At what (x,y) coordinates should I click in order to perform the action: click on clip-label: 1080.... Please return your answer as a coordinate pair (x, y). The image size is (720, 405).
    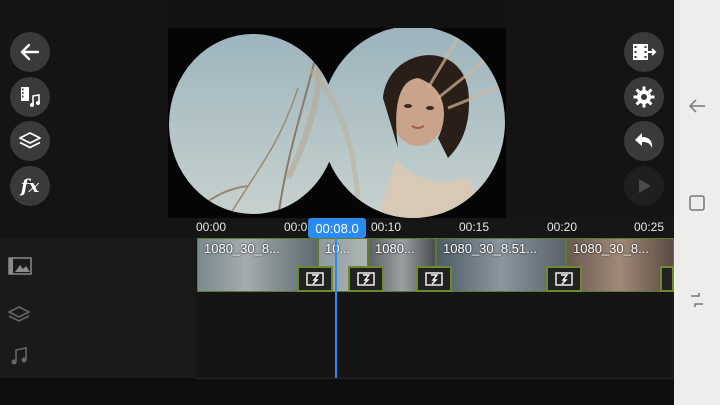
    Looking at the image, I should click on (395, 248).